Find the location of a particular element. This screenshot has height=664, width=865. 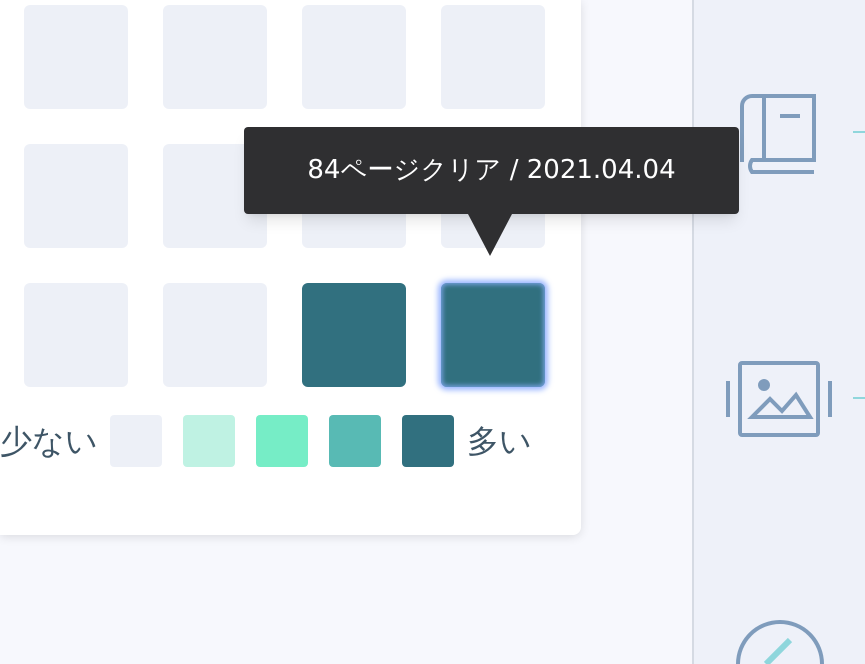

tooltip-arrow is located at coordinates (490, 235).